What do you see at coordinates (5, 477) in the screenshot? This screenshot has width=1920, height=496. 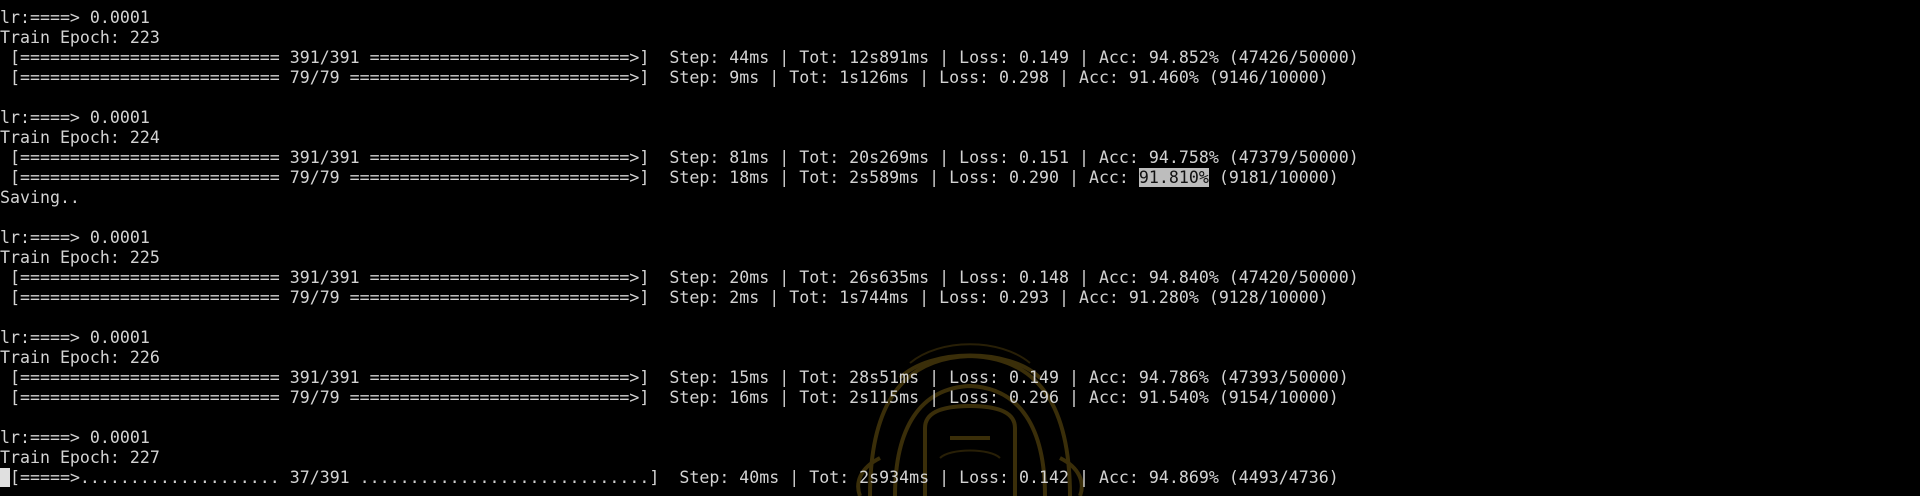 I see `terminal-cursor` at bounding box center [5, 477].